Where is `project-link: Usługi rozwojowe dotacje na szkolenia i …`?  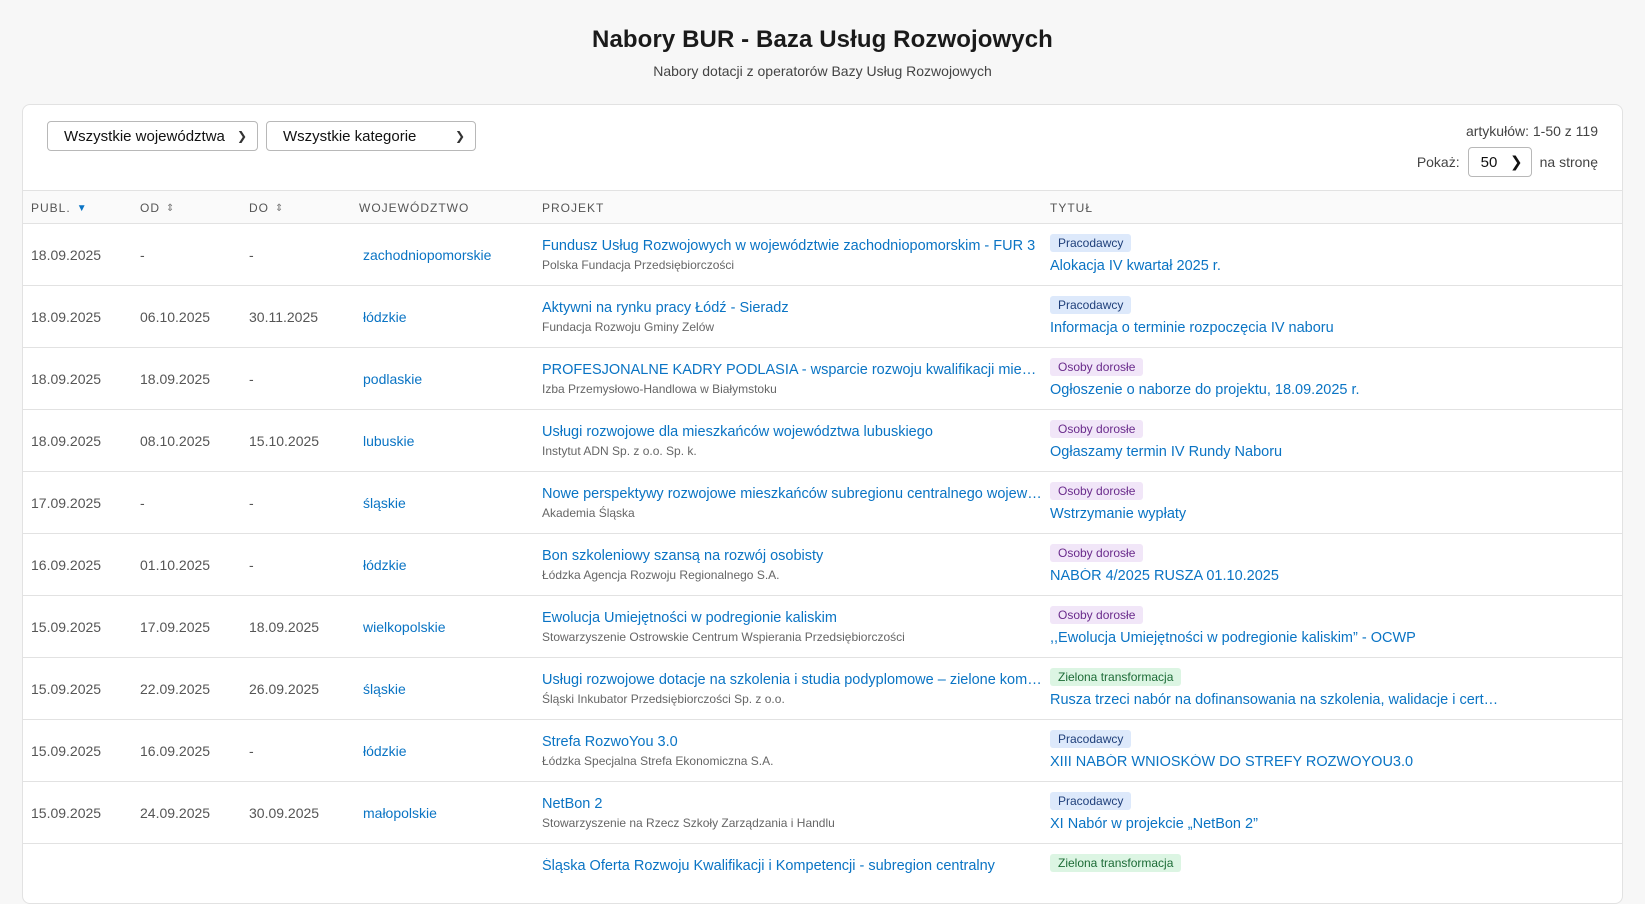 project-link: Usługi rozwojowe dotacje na szkolenia i … is located at coordinates (792, 680).